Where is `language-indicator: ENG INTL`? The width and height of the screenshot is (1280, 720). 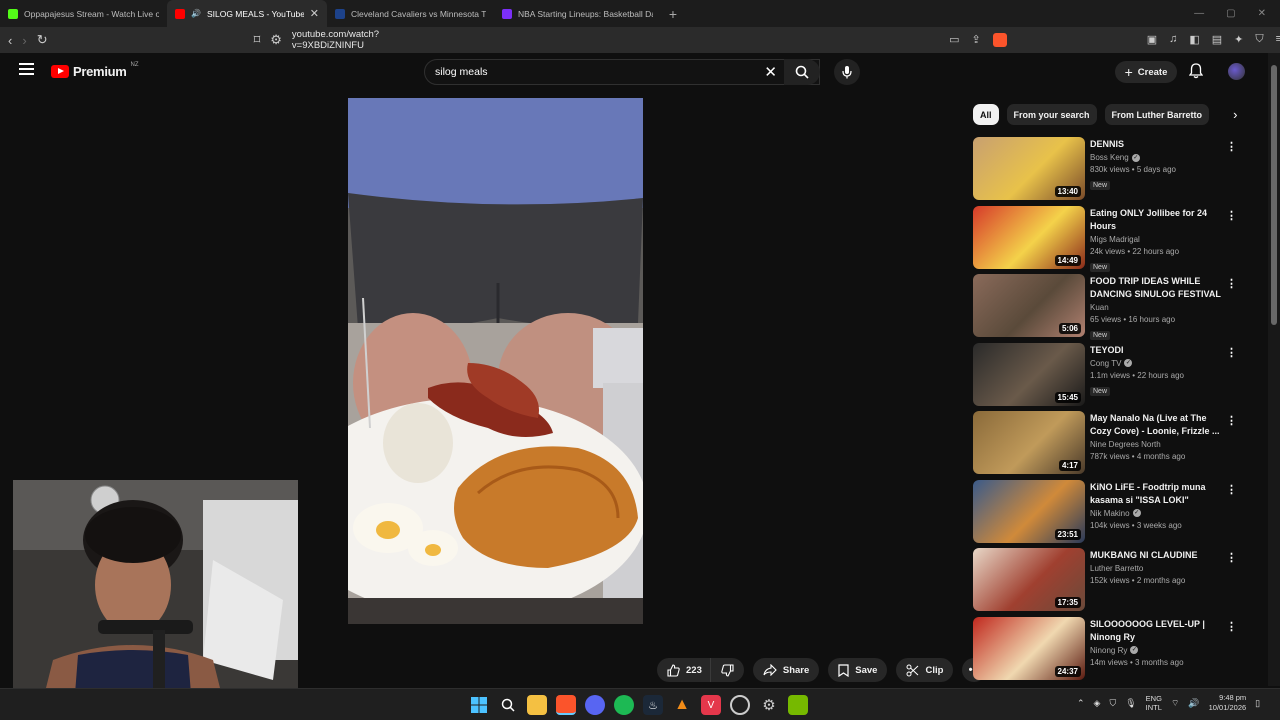
language-indicator: ENG INTL is located at coordinates (1154, 703).